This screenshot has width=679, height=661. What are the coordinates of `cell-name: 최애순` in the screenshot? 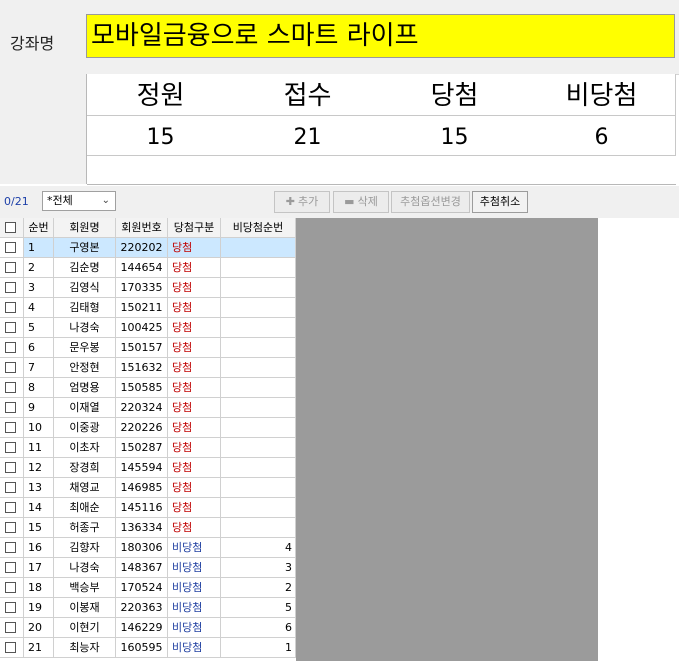 It's located at (85, 508).